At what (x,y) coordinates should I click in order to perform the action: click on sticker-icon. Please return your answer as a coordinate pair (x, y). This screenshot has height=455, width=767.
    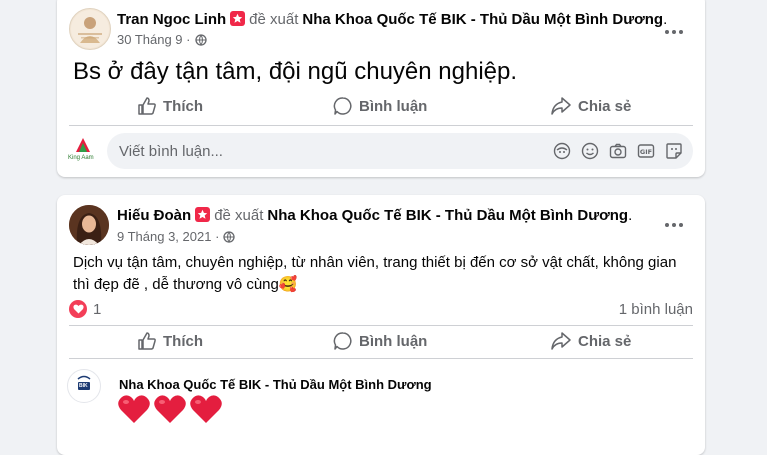
    Looking at the image, I should click on (674, 151).